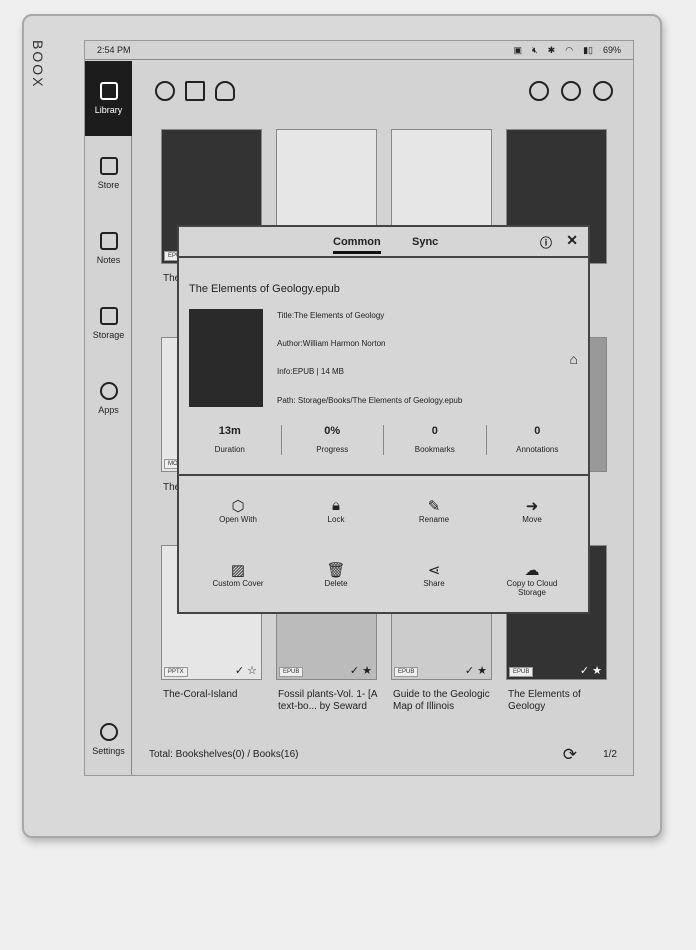 The height and width of the screenshot is (950, 696). Describe the element at coordinates (434, 449) in the screenshot. I see `stat-label: Bookmarks` at that location.